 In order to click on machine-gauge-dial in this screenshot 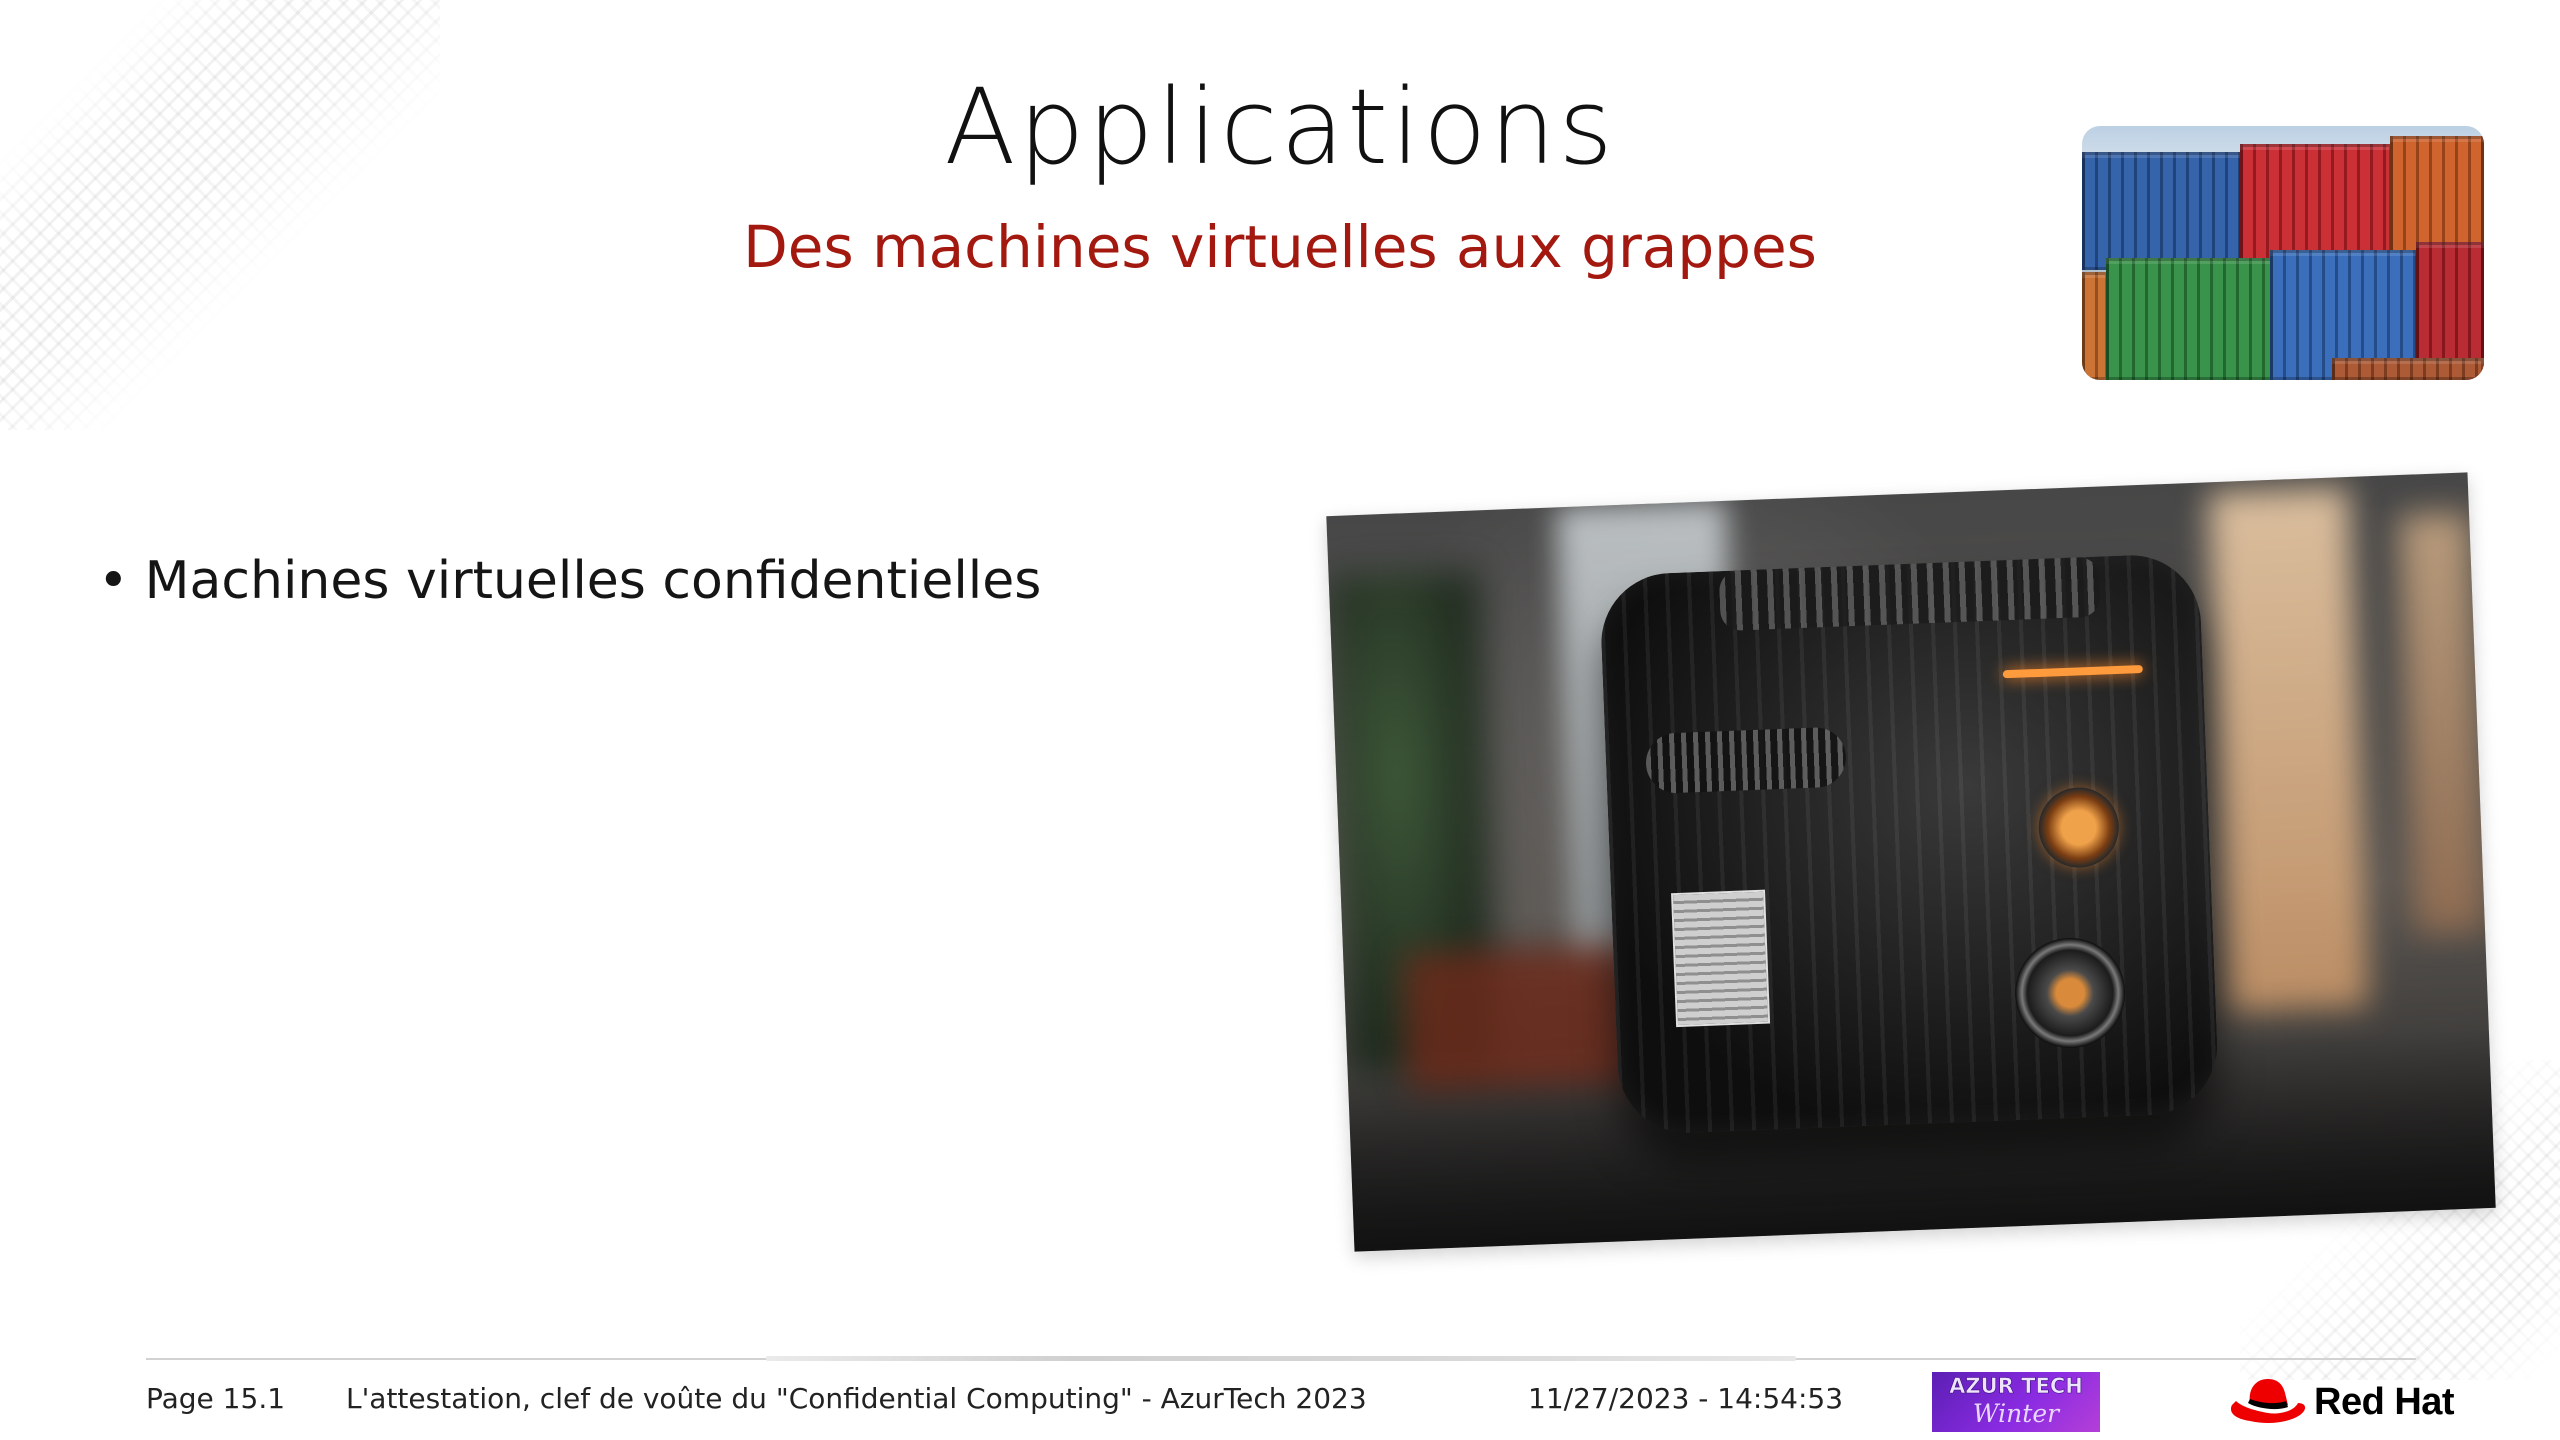, I will do `click(2070, 993)`.